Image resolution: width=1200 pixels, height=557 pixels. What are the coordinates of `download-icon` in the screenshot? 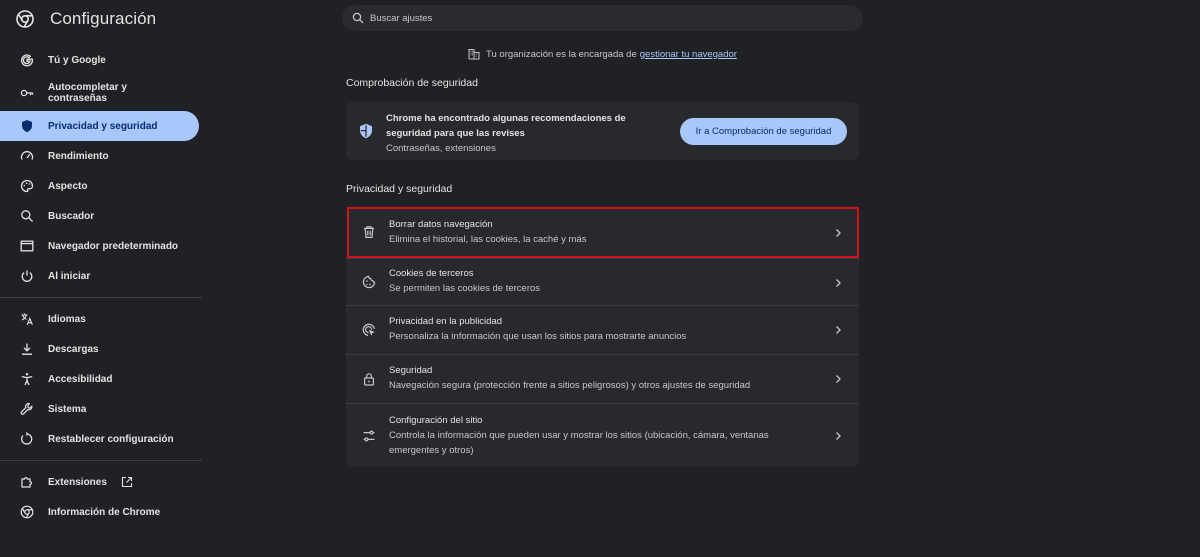 It's located at (27, 349).